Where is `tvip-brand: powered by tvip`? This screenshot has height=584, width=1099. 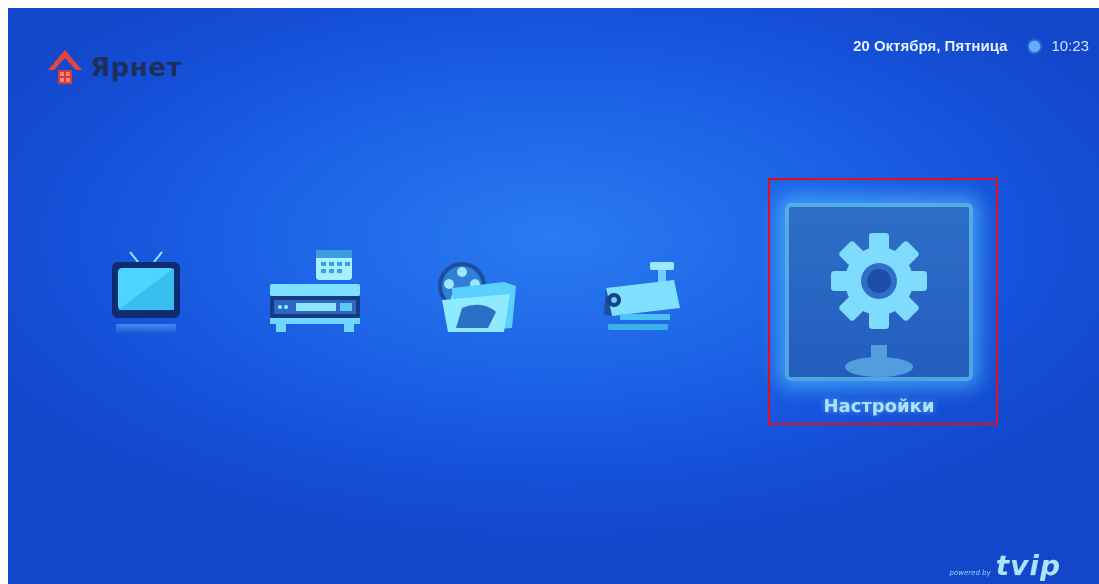 tvip-brand: powered by tvip is located at coordinates (1005, 565).